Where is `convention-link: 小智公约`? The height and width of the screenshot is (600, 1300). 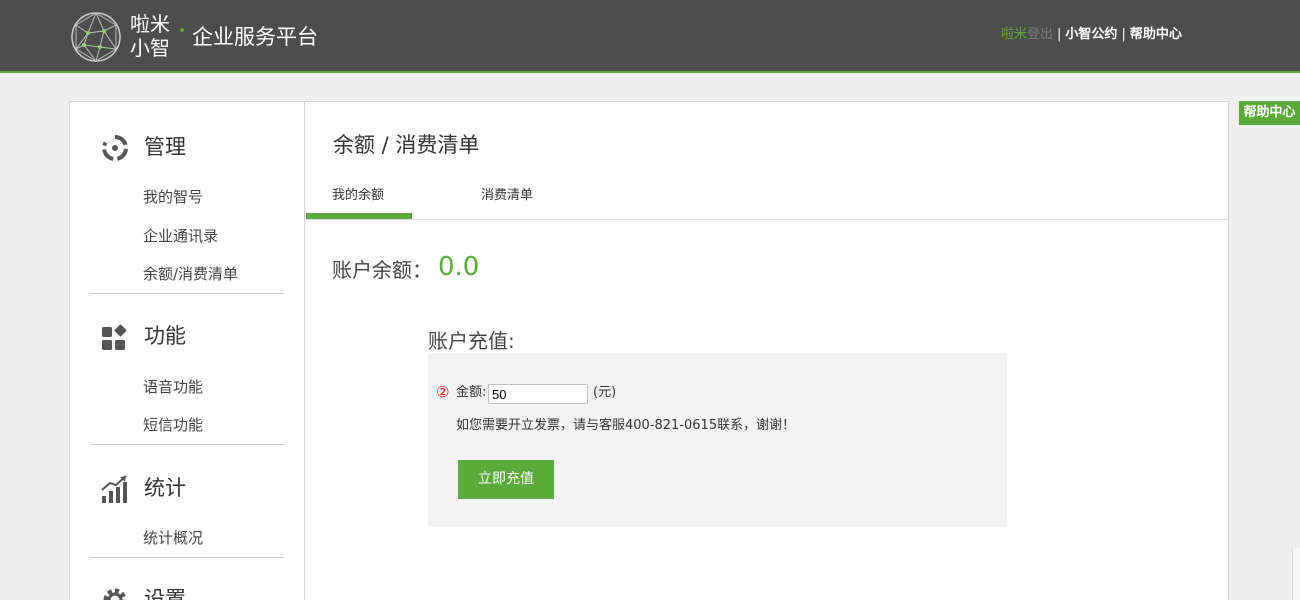 convention-link: 小智公约 is located at coordinates (1091, 34).